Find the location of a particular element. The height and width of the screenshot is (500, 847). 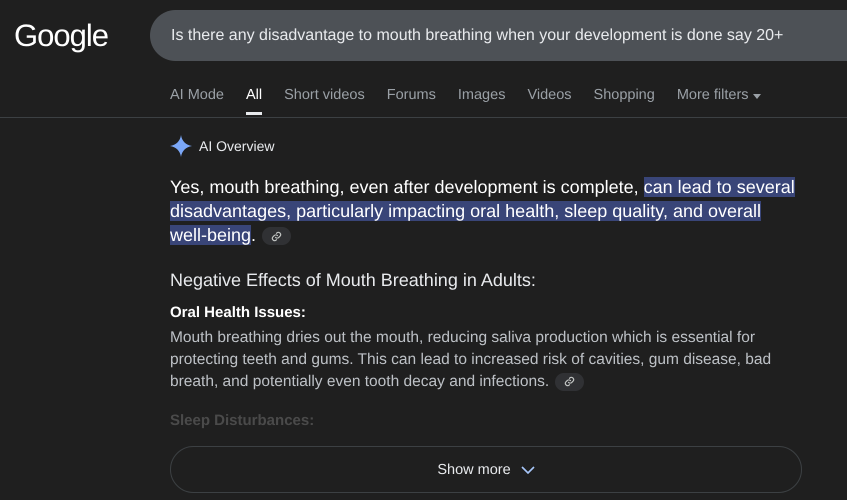

subsection-text: Mouth breathing dries out the mouth, reducing saliva production which is essential for protecting teeth and gums. This can lead to increased risk of cavities, gum disease, bad breath, and potentially even tooth decay and infections. is located at coordinates (471, 360).